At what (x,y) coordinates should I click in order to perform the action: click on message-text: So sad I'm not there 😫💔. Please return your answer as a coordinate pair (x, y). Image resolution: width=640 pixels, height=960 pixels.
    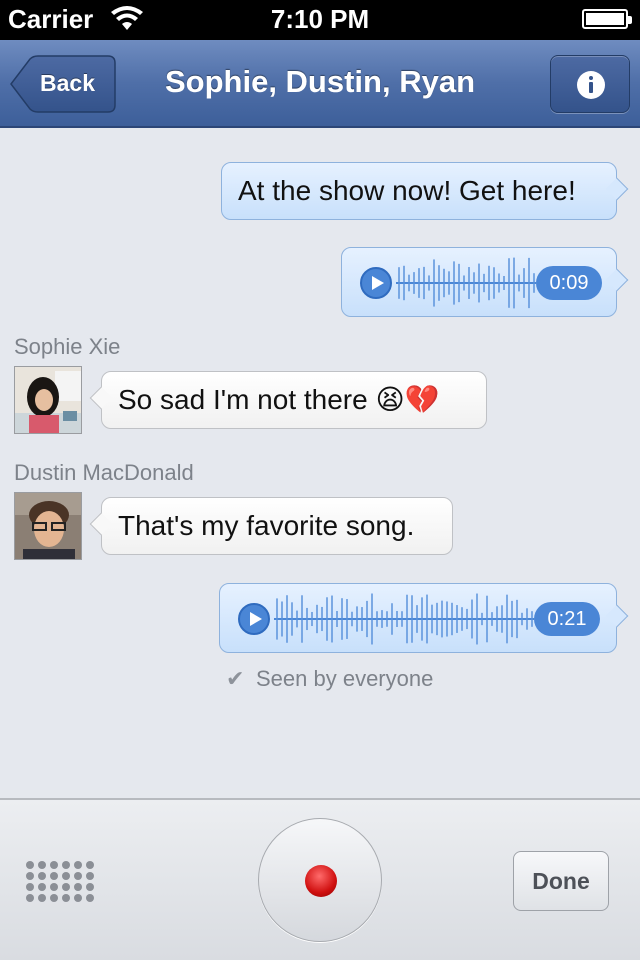
    Looking at the image, I should click on (279, 399).